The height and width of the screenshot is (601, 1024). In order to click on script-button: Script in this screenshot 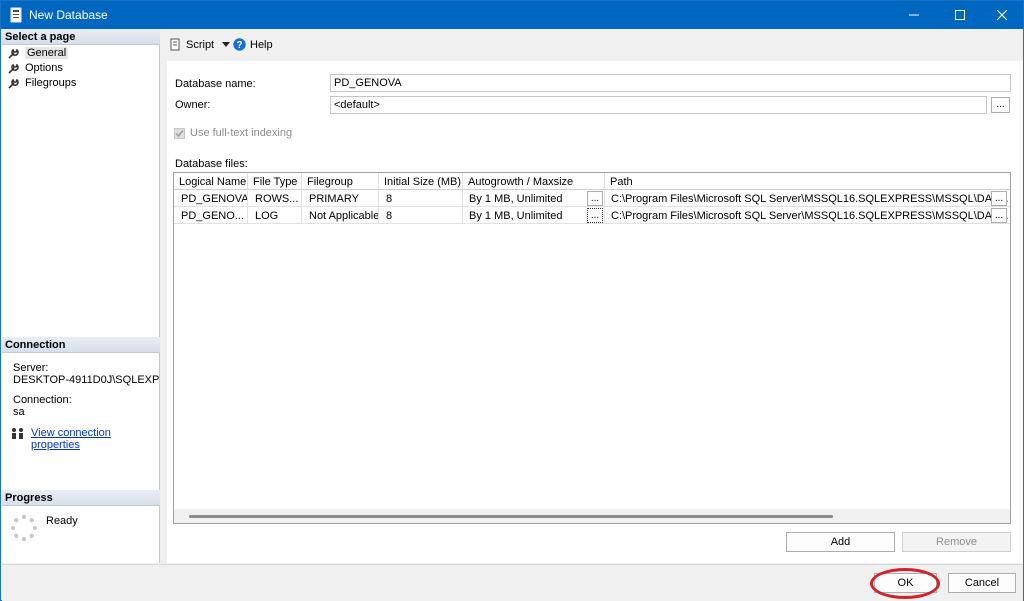, I will do `click(200, 44)`.